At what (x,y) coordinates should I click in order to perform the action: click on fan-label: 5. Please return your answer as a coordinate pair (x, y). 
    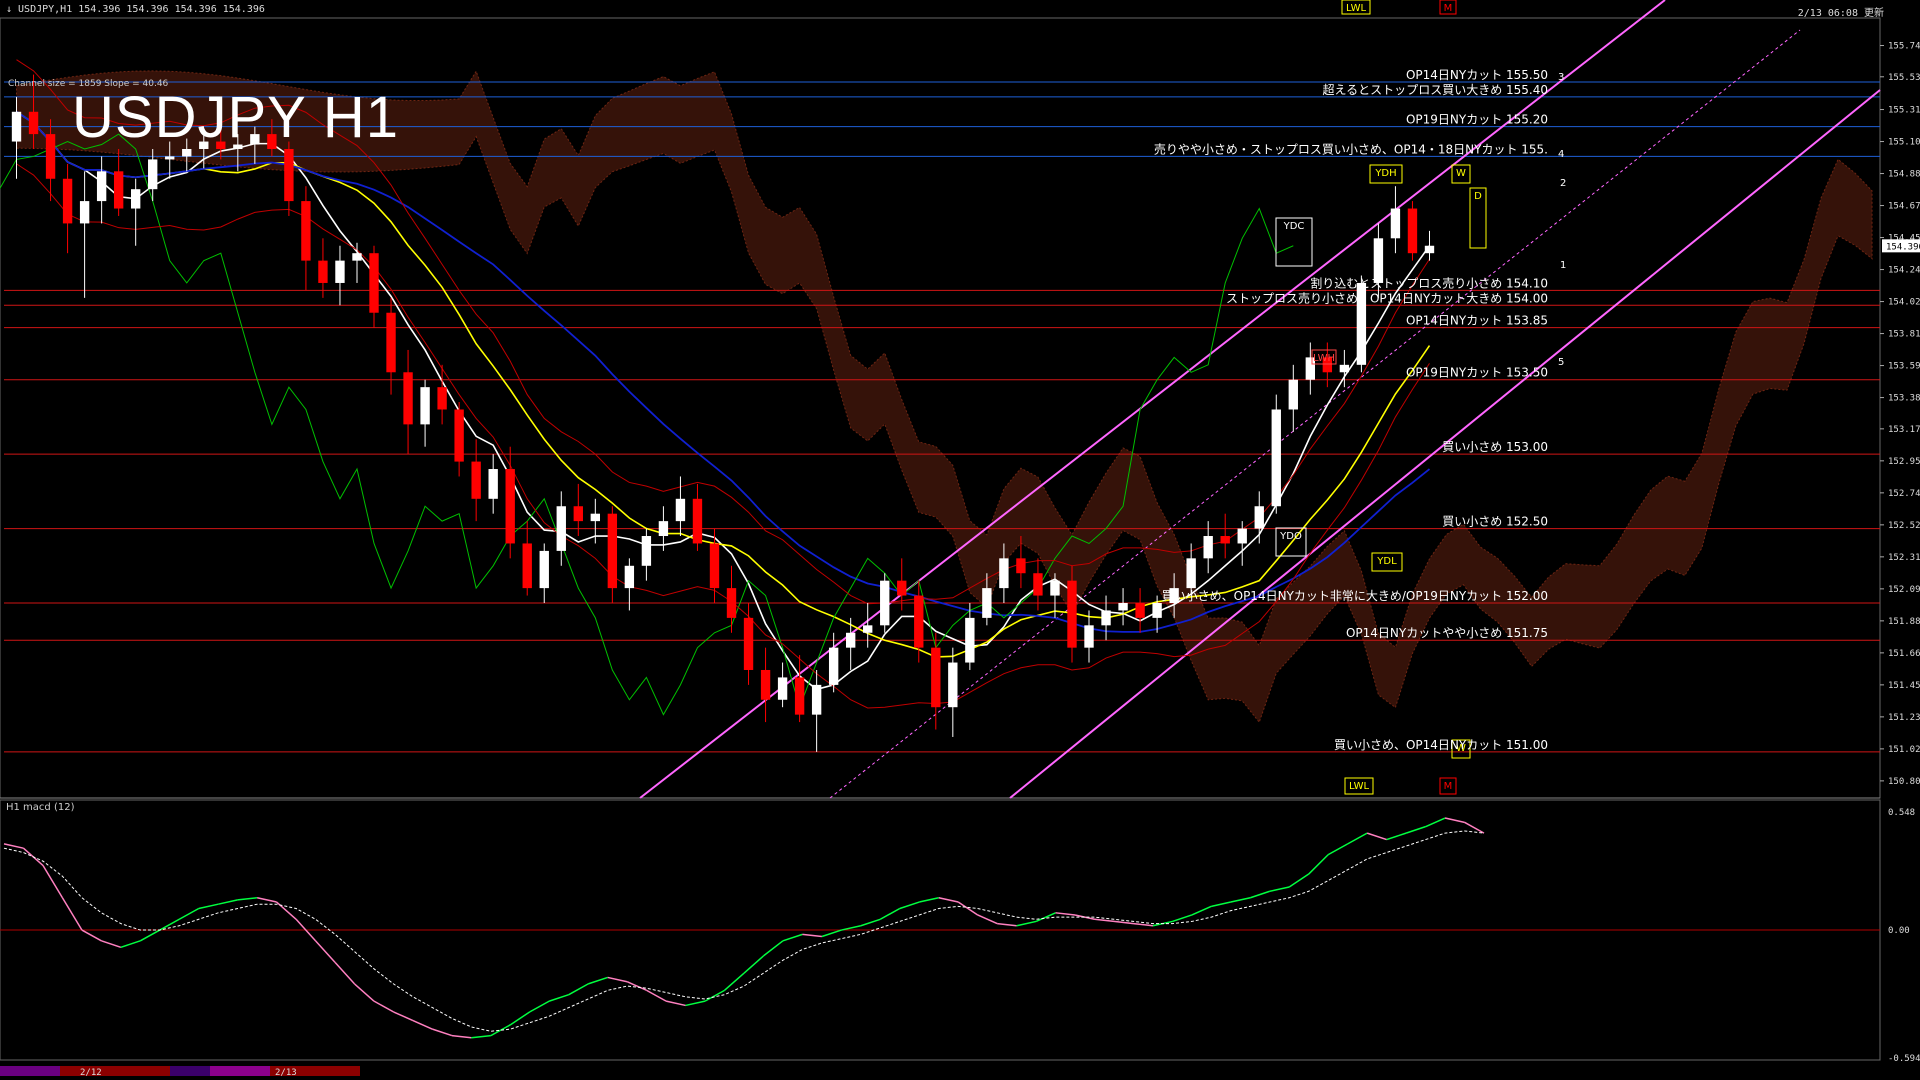
    Looking at the image, I should click on (1561, 362).